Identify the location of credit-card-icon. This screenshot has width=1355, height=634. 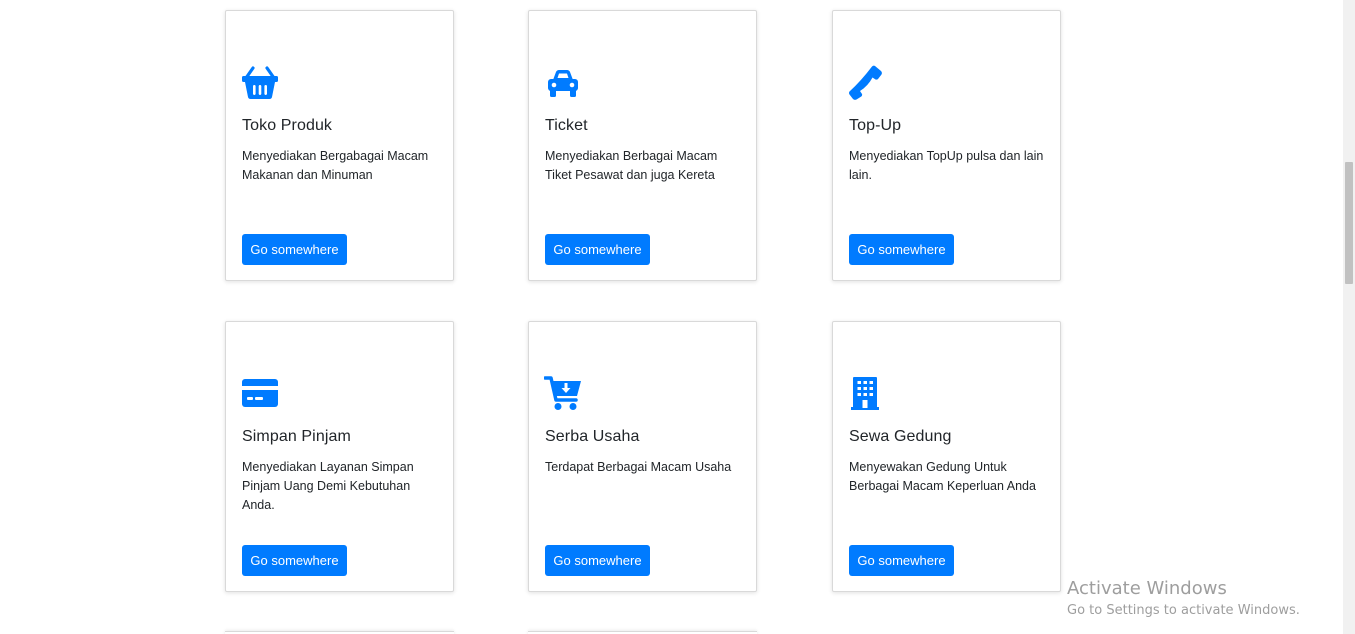
(260, 393).